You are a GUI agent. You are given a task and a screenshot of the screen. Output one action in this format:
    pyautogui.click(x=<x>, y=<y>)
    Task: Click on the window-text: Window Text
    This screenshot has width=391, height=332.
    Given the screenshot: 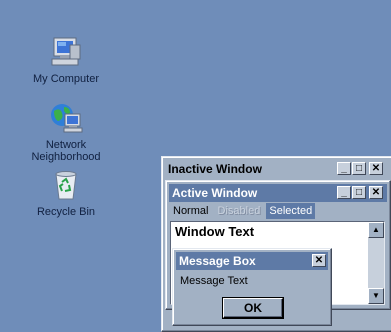 What is the action you would take?
    pyautogui.click(x=215, y=231)
    